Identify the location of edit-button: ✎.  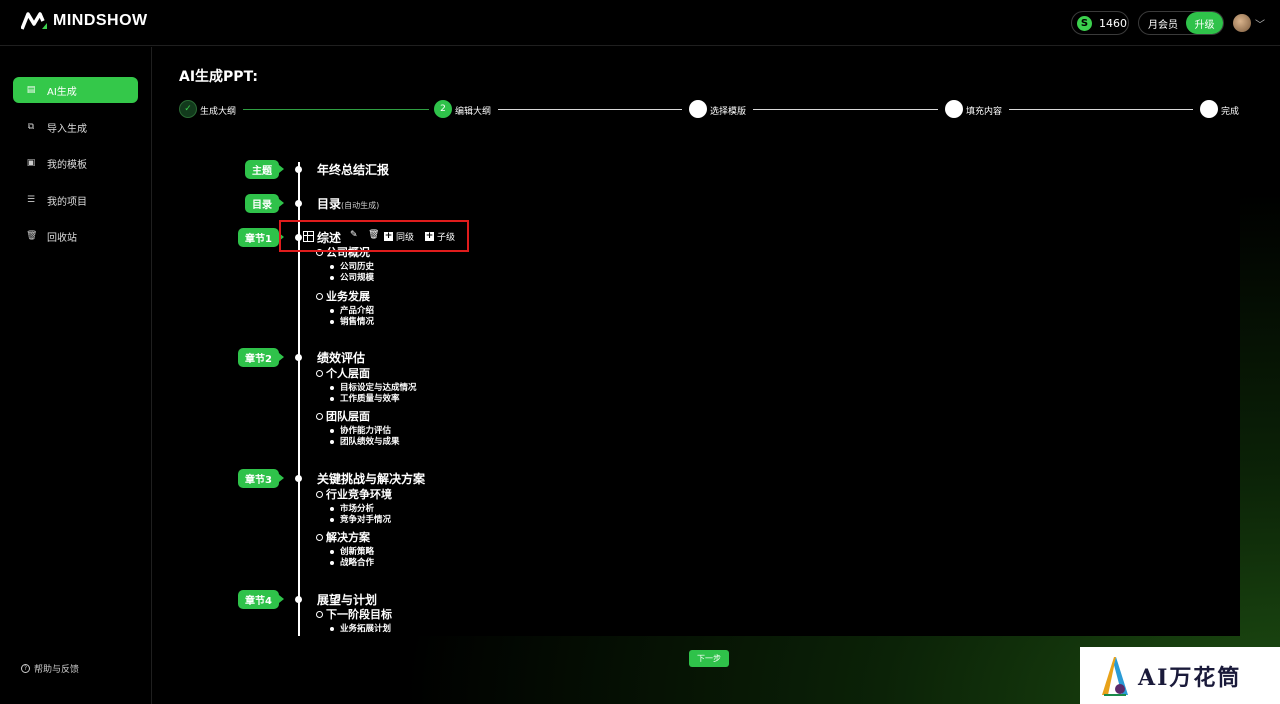
(354, 235).